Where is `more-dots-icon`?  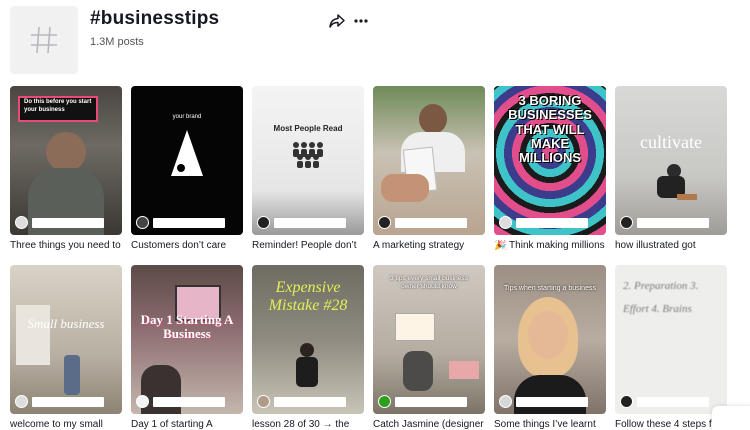
more-dots-icon is located at coordinates (361, 21).